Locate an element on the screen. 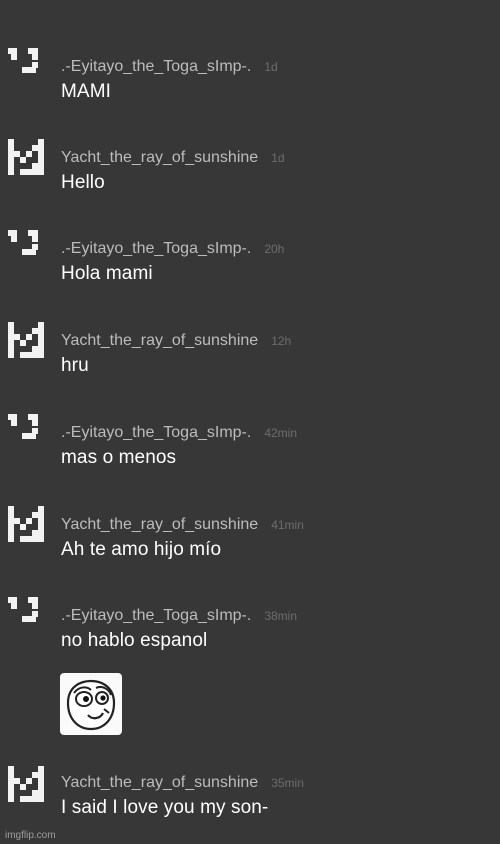 This screenshot has height=844, width=500. message-text: Hola mami is located at coordinates (107, 273).